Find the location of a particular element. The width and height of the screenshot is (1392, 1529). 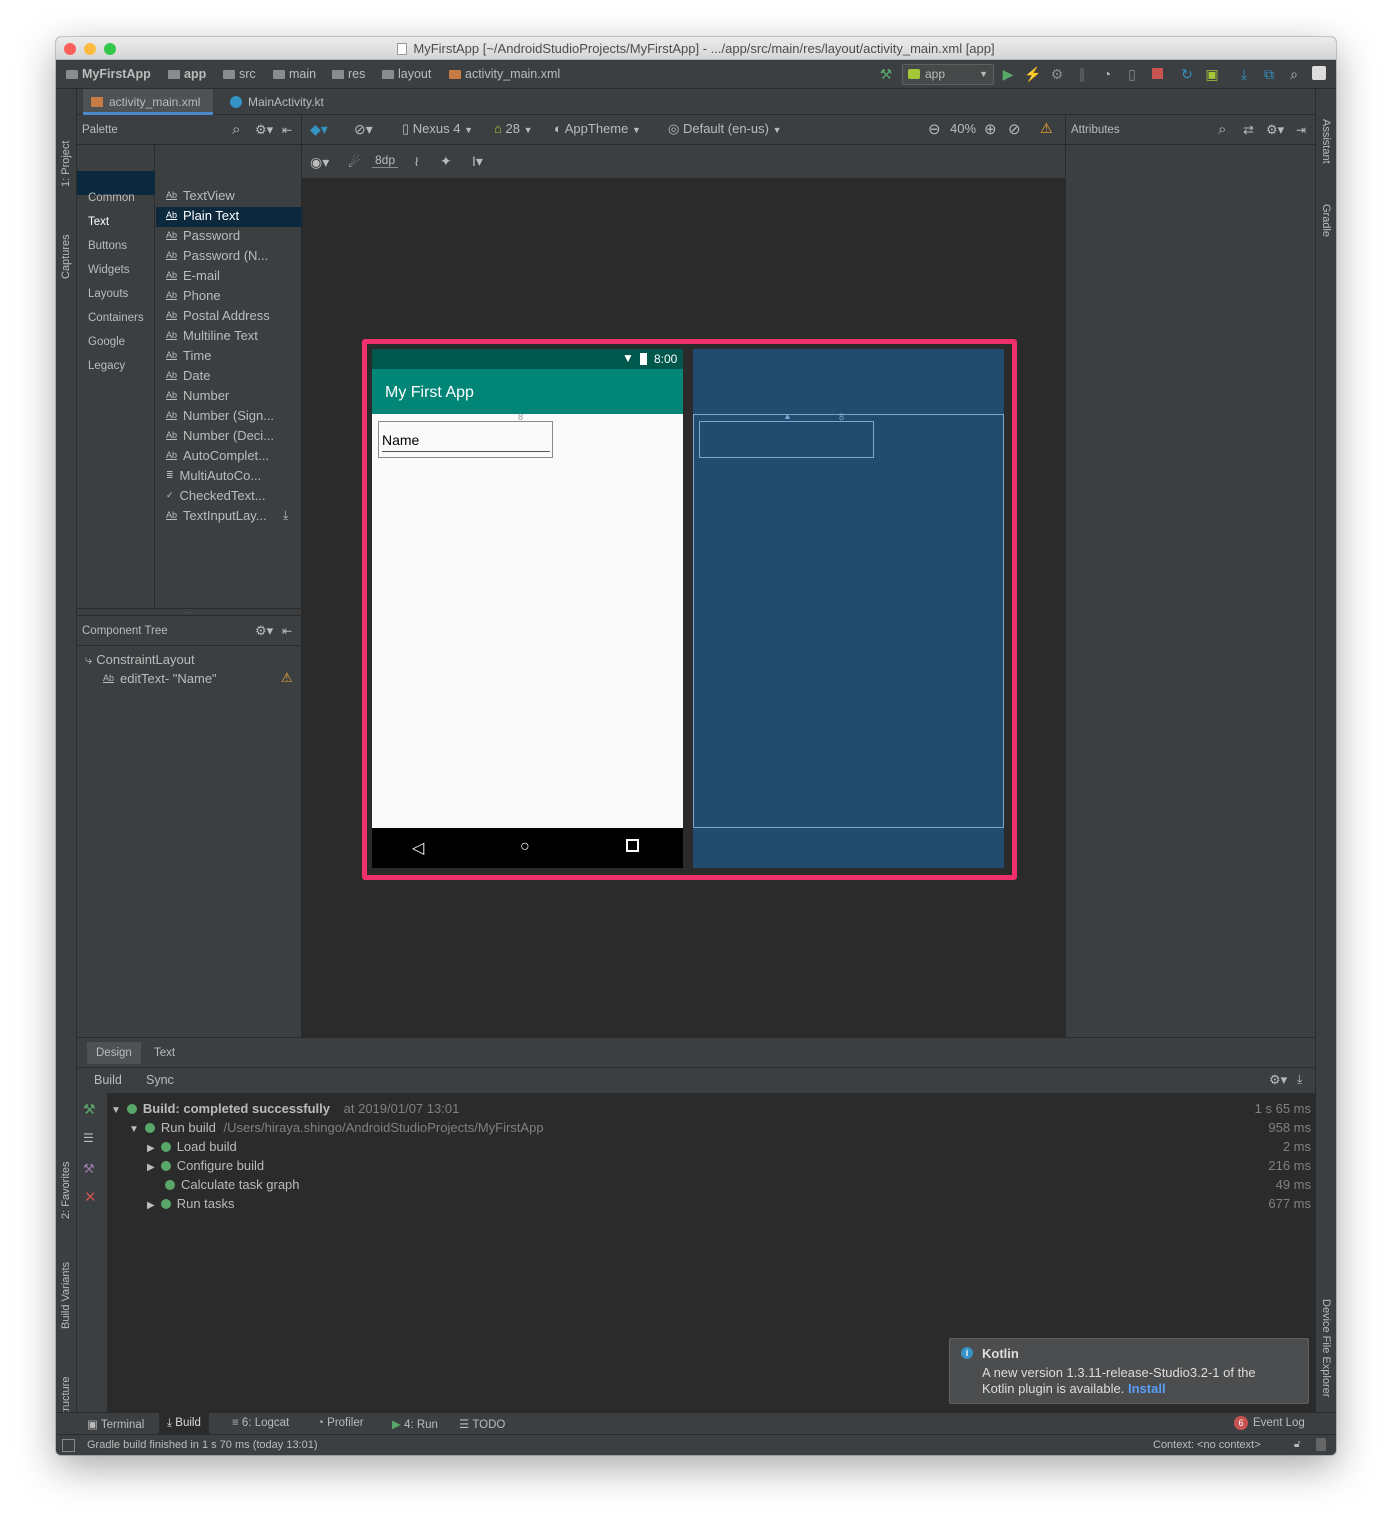

device-select: ▯ Nexus 4 ▼ is located at coordinates (437, 129).